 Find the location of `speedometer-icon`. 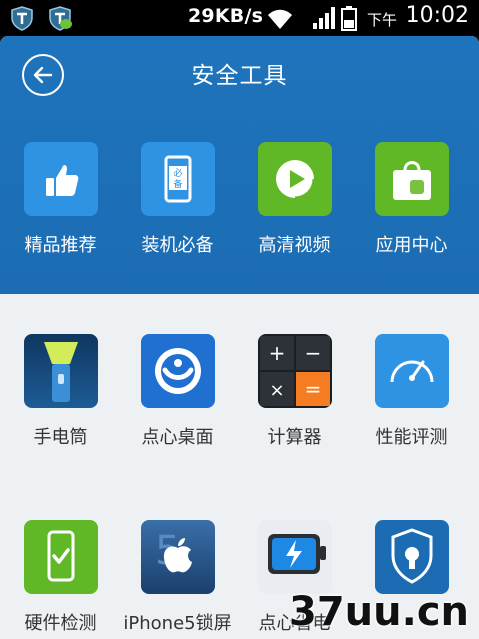

speedometer-icon is located at coordinates (411, 371).